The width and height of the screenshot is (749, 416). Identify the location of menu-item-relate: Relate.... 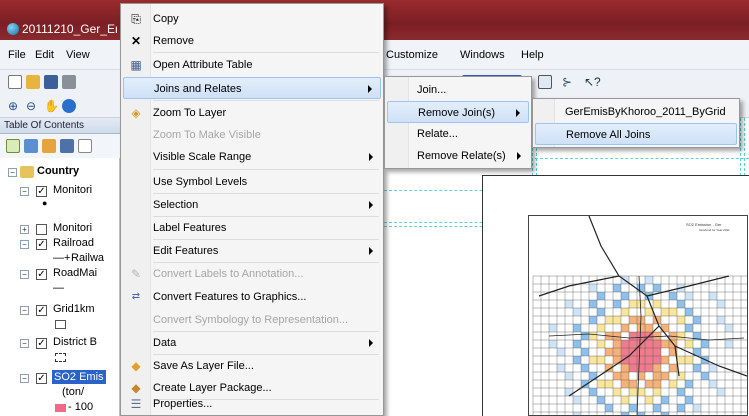
(458, 134).